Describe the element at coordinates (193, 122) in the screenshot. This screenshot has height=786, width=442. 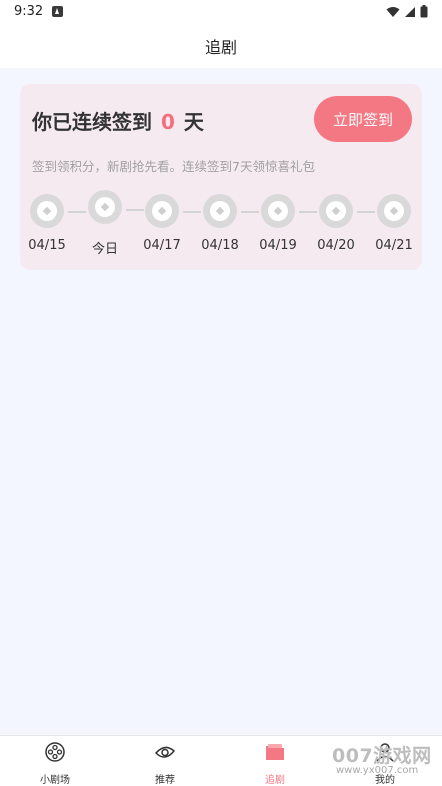
I see `checkin-title-suffix: 天` at that location.